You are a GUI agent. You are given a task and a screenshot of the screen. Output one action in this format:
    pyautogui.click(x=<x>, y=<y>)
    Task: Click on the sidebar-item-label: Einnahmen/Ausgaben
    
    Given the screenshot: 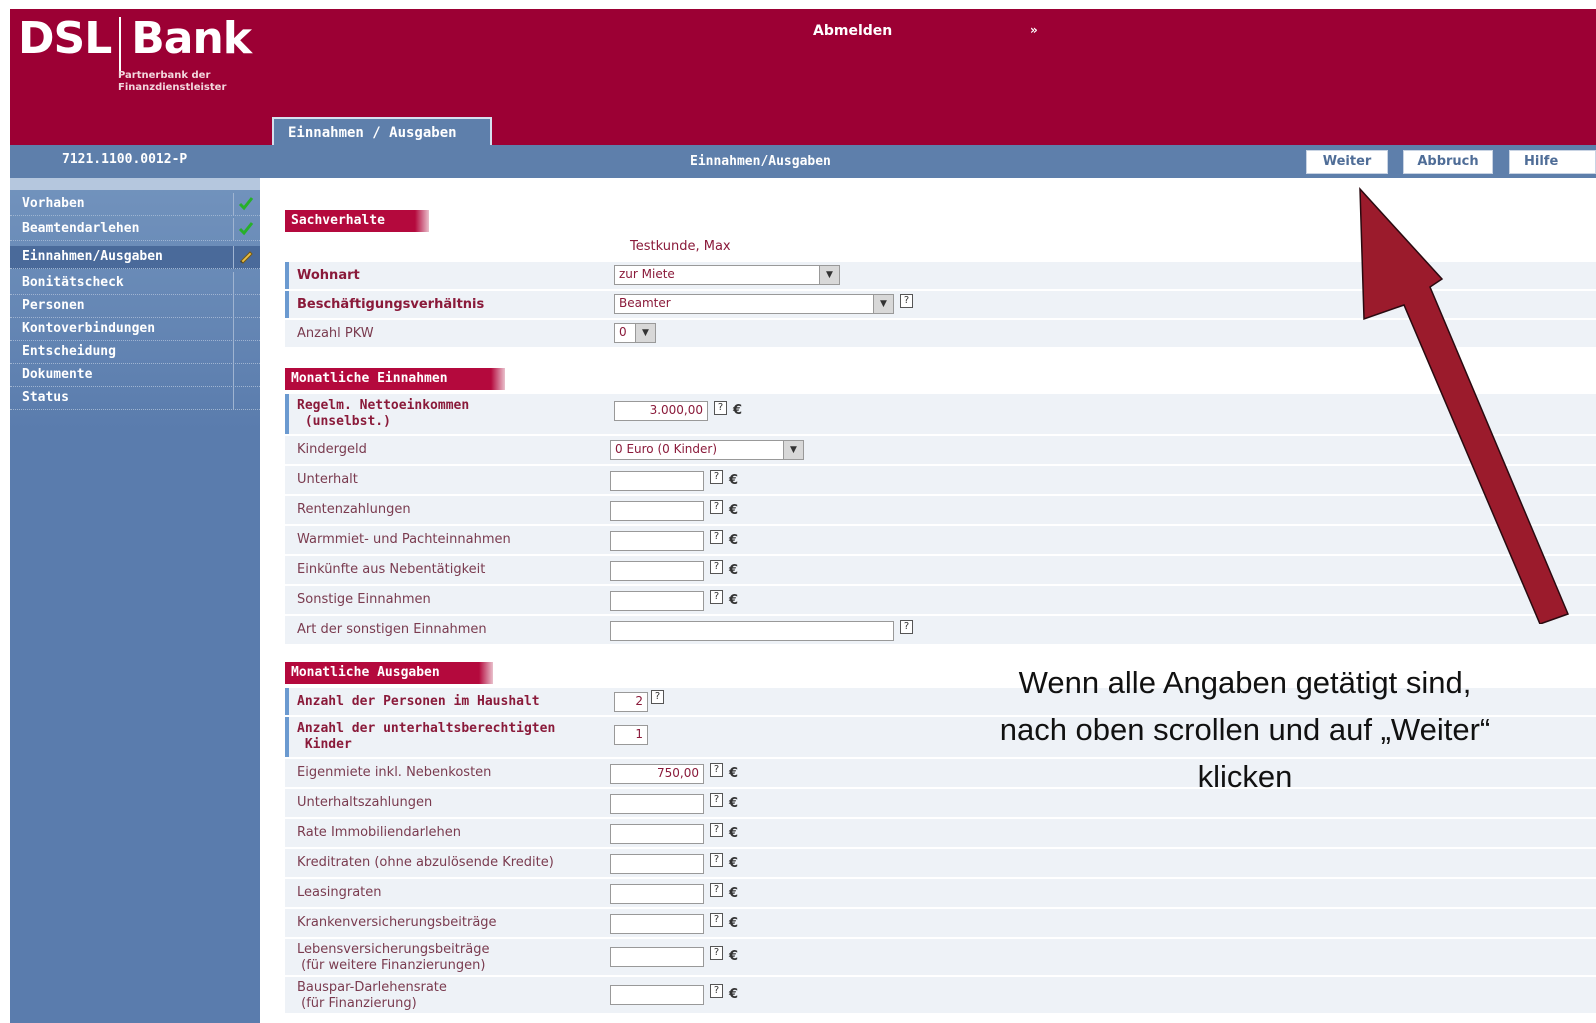 What is the action you would take?
    pyautogui.click(x=92, y=256)
    